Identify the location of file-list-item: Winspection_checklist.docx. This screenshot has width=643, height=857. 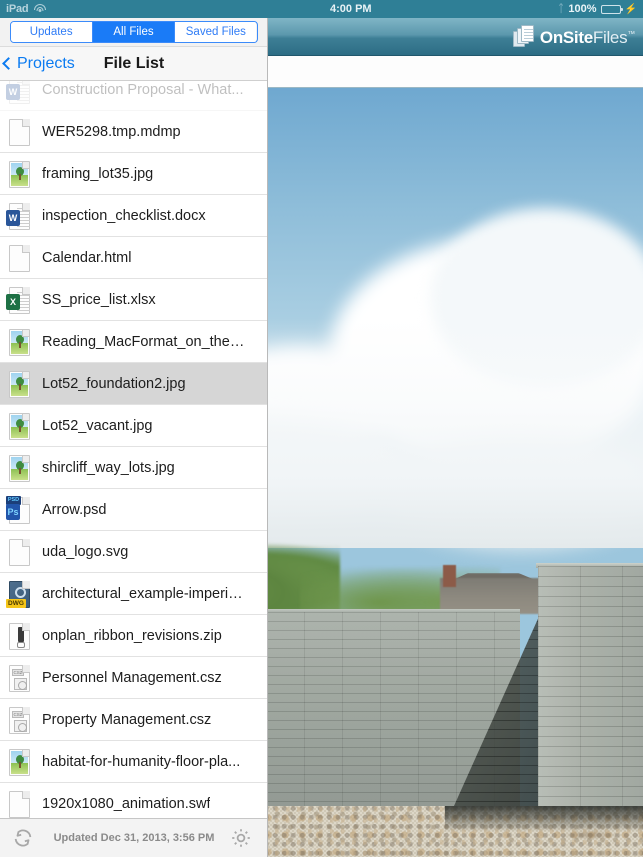
(133, 216).